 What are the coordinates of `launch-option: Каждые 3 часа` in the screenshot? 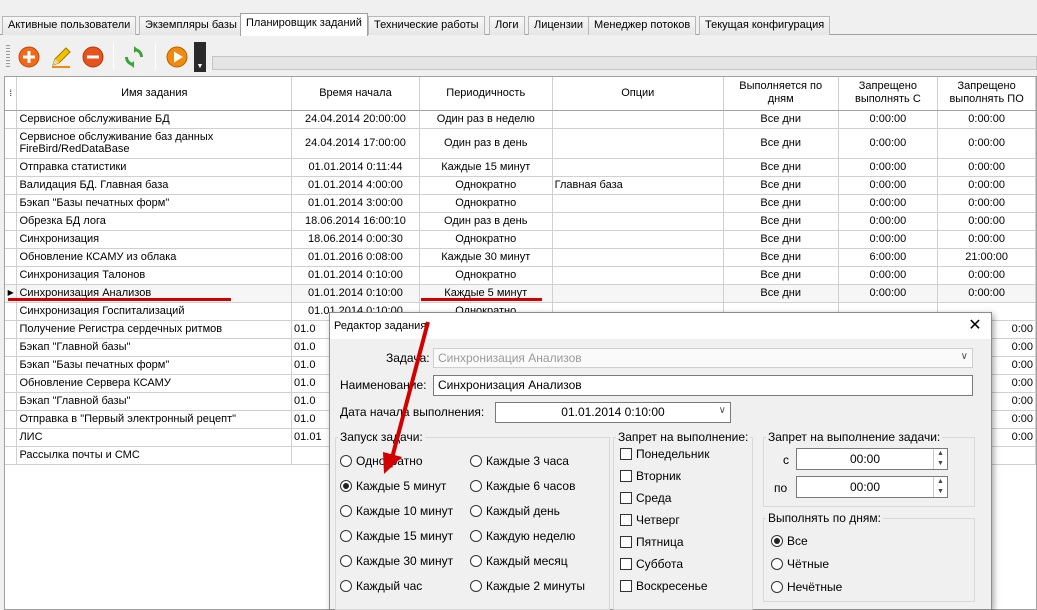 It's located at (519, 462).